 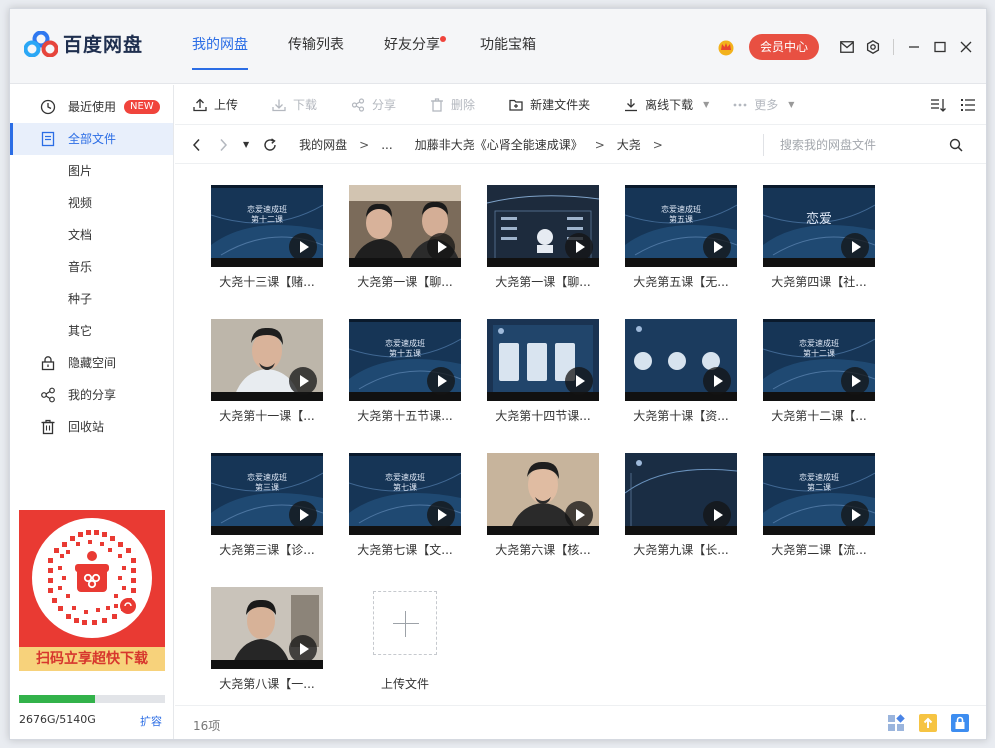 What do you see at coordinates (215, 104) in the screenshot?
I see `upload-button: 上传` at bounding box center [215, 104].